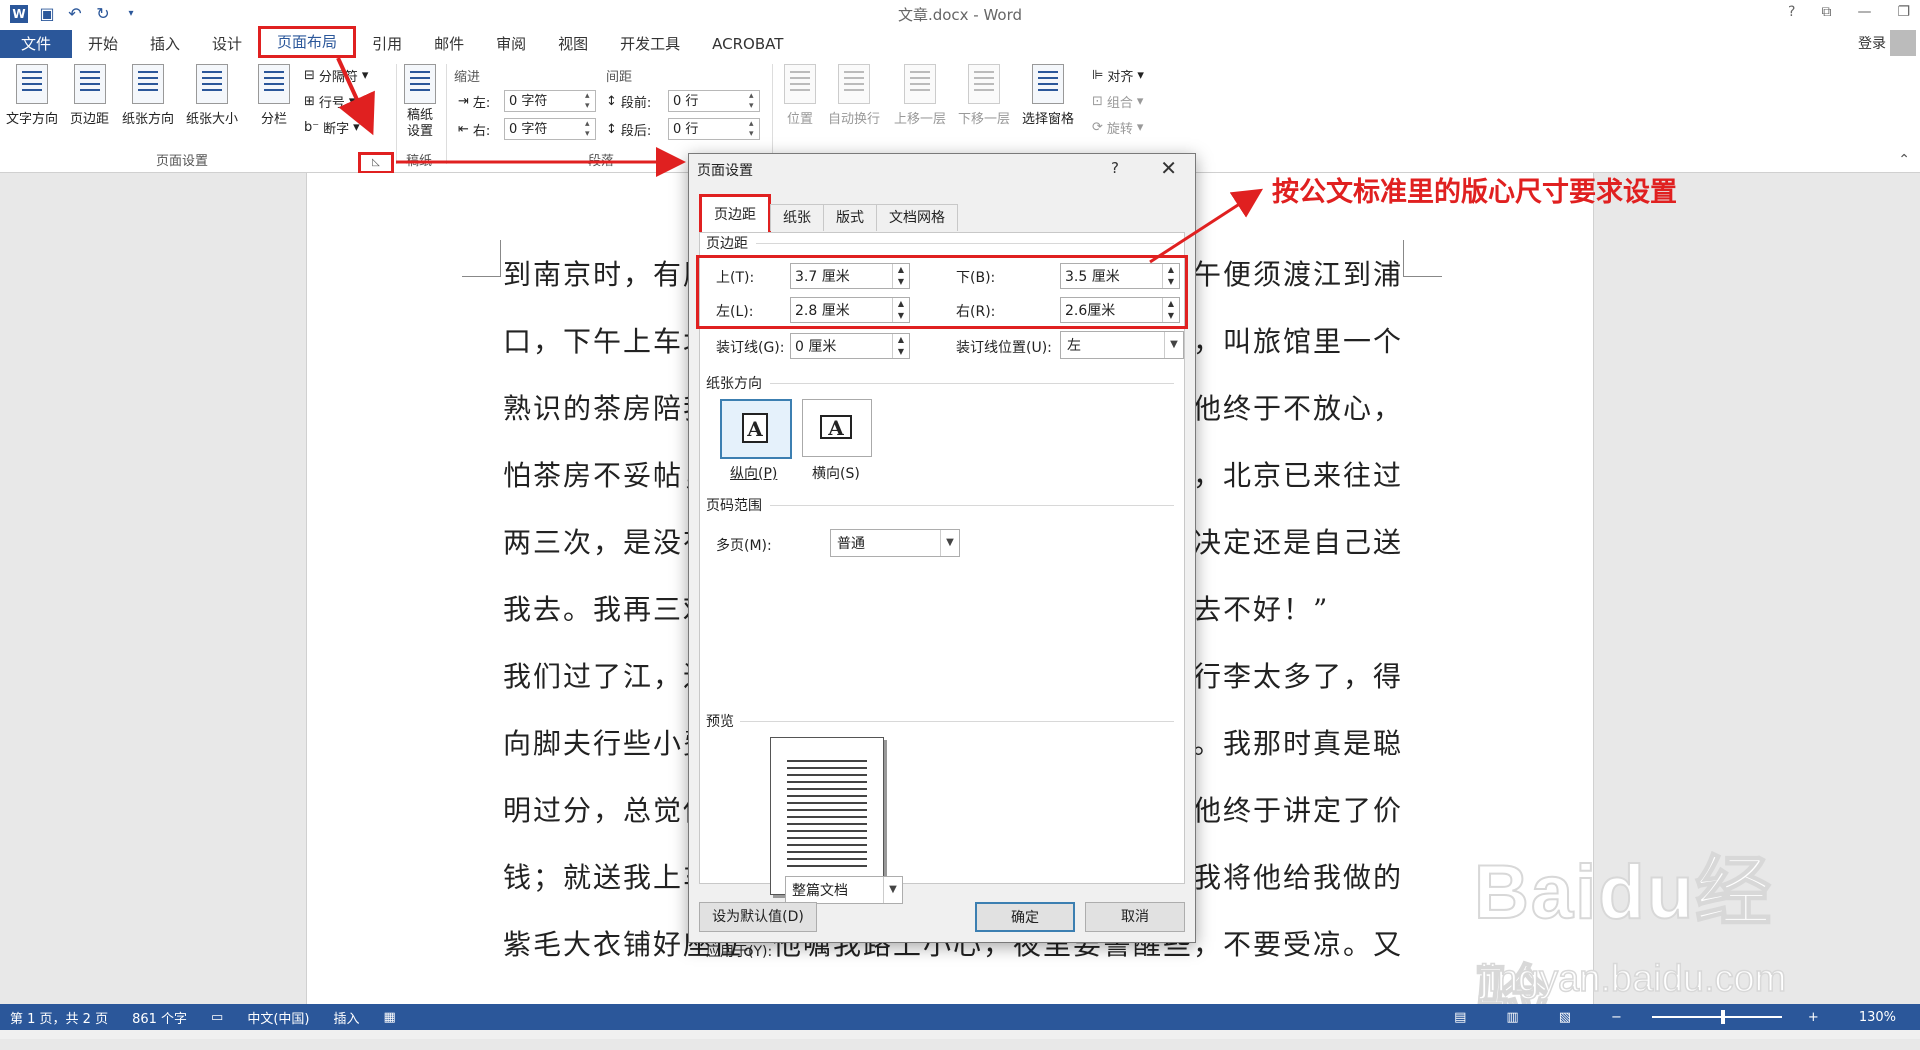 This screenshot has height=1050, width=1920. Describe the element at coordinates (1826, 12) in the screenshot. I see `ribbon-display-button: ⧉` at that location.